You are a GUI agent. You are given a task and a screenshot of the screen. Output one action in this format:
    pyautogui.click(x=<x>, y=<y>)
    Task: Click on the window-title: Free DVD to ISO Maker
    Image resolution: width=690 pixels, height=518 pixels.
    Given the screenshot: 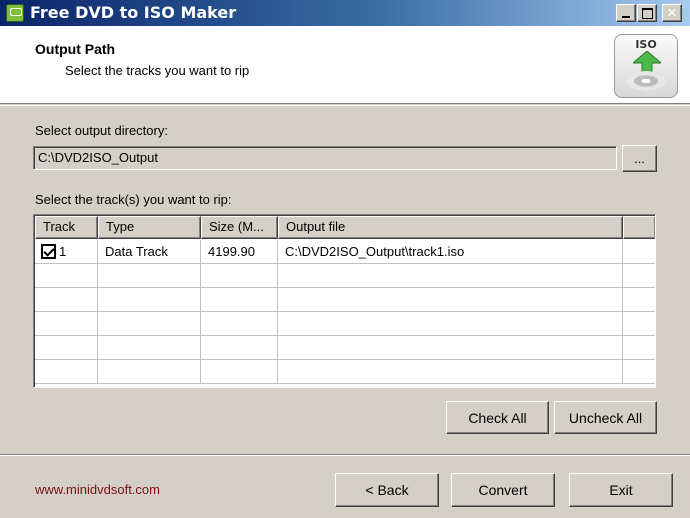 What is the action you would take?
    pyautogui.click(x=133, y=12)
    